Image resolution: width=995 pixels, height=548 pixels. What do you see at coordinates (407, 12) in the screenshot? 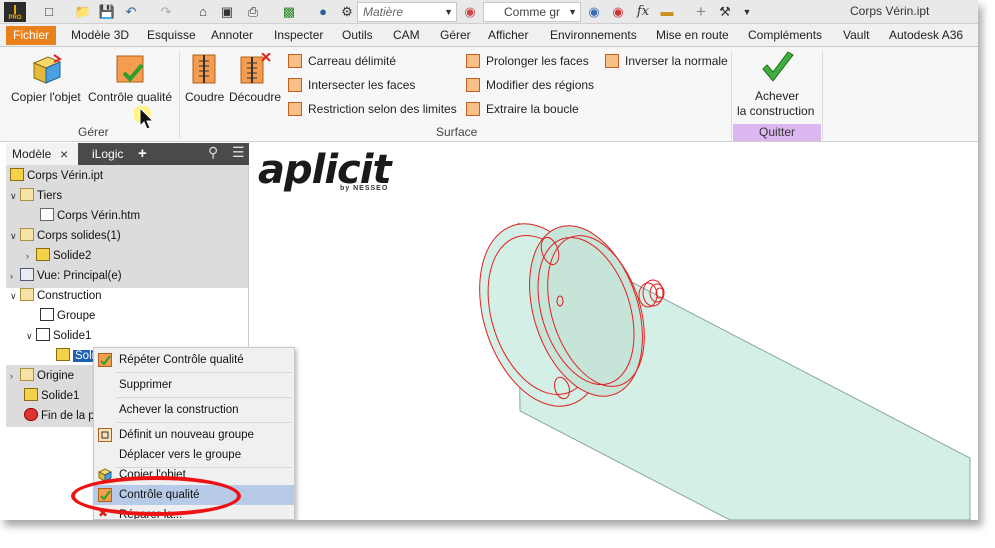
I see `material-select: Matière ▼` at bounding box center [407, 12].